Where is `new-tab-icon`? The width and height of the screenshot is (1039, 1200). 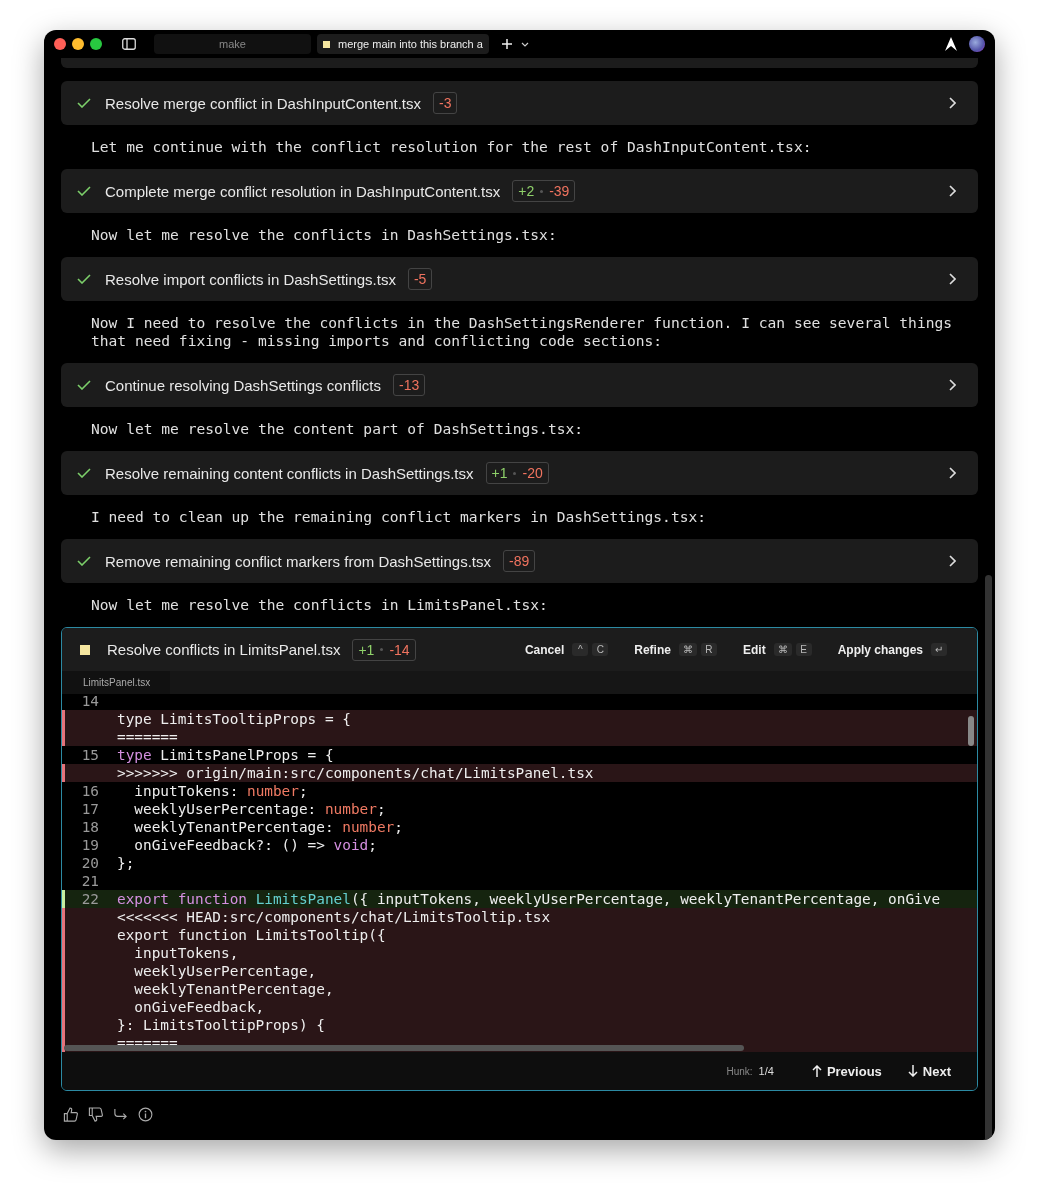 new-tab-icon is located at coordinates (506, 44).